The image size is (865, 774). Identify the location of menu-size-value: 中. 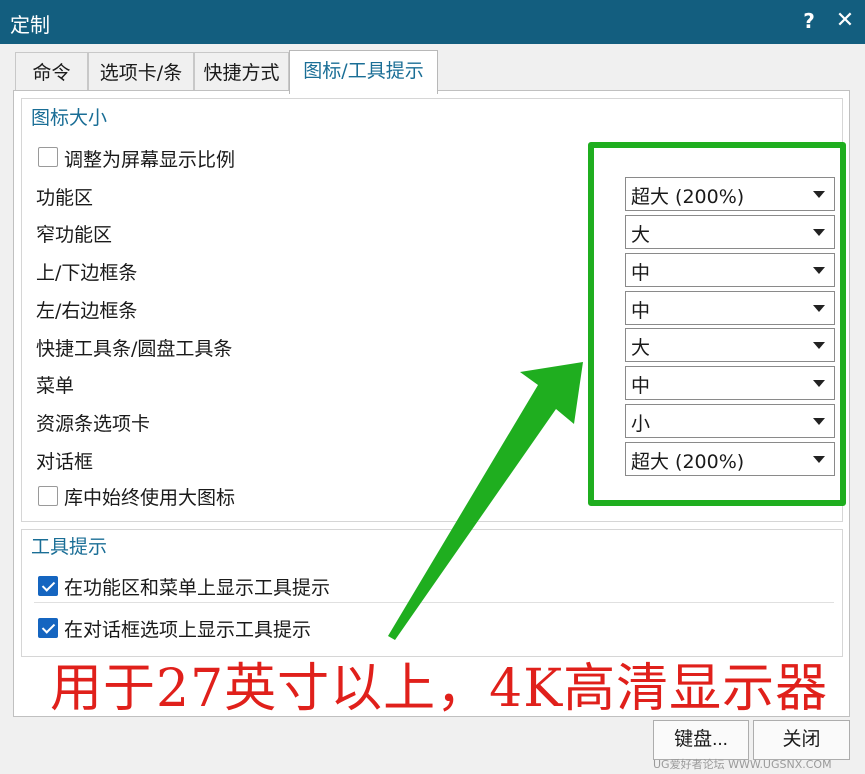
(641, 386).